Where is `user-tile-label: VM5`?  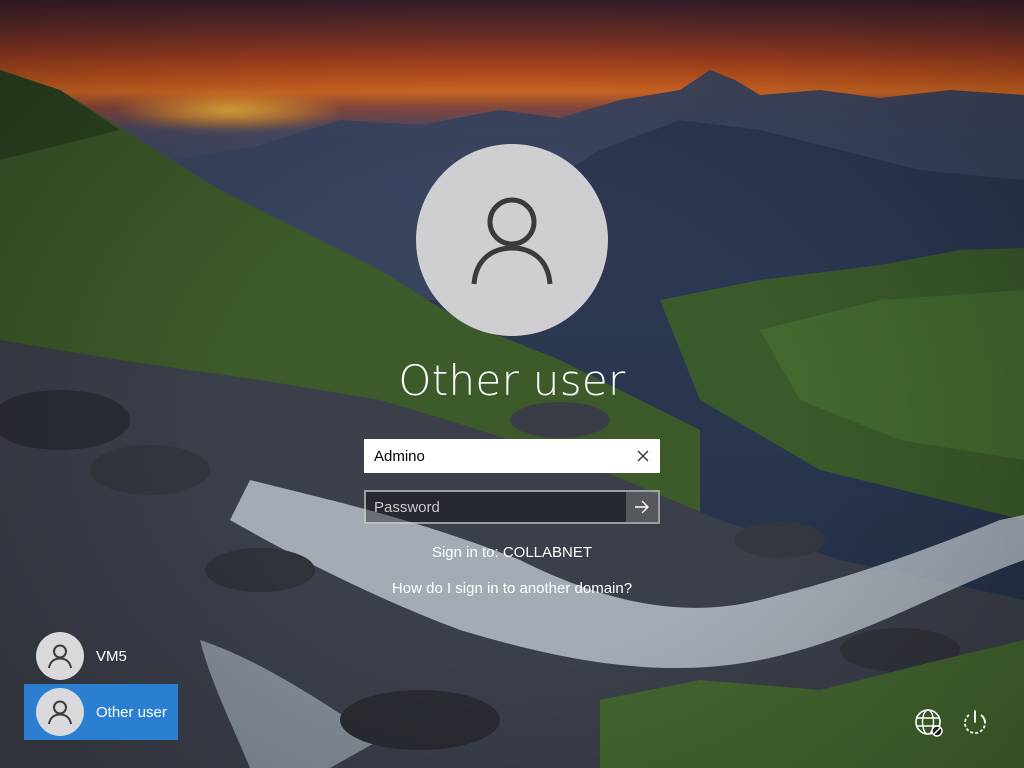 user-tile-label: VM5 is located at coordinates (111, 656).